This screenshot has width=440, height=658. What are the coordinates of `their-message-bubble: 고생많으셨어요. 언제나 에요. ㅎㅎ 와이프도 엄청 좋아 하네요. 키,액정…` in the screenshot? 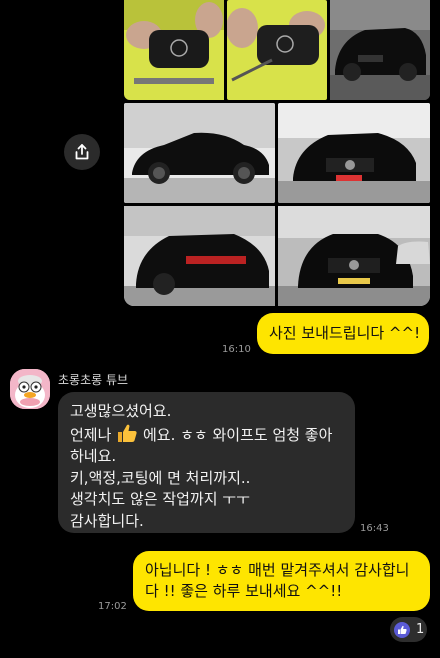 It's located at (206, 462).